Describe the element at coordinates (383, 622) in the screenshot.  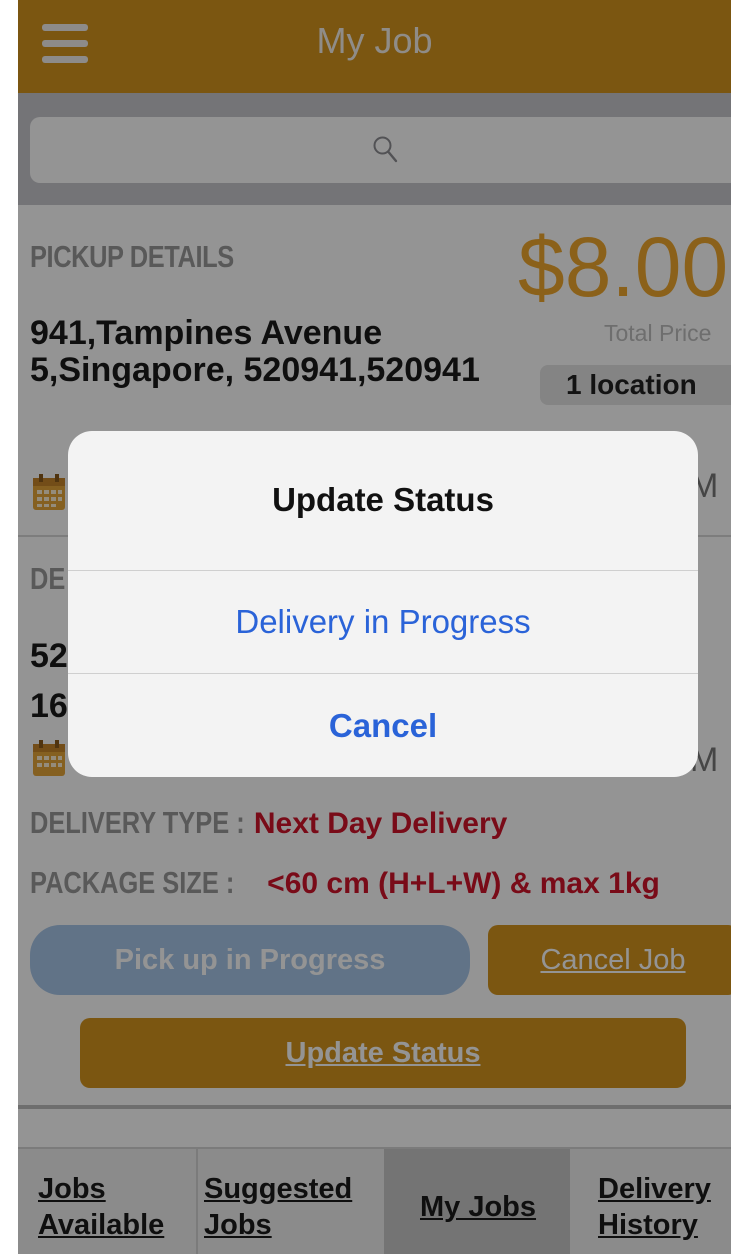
I see `delivery-in-progress-option: Delivery in Progress` at that location.